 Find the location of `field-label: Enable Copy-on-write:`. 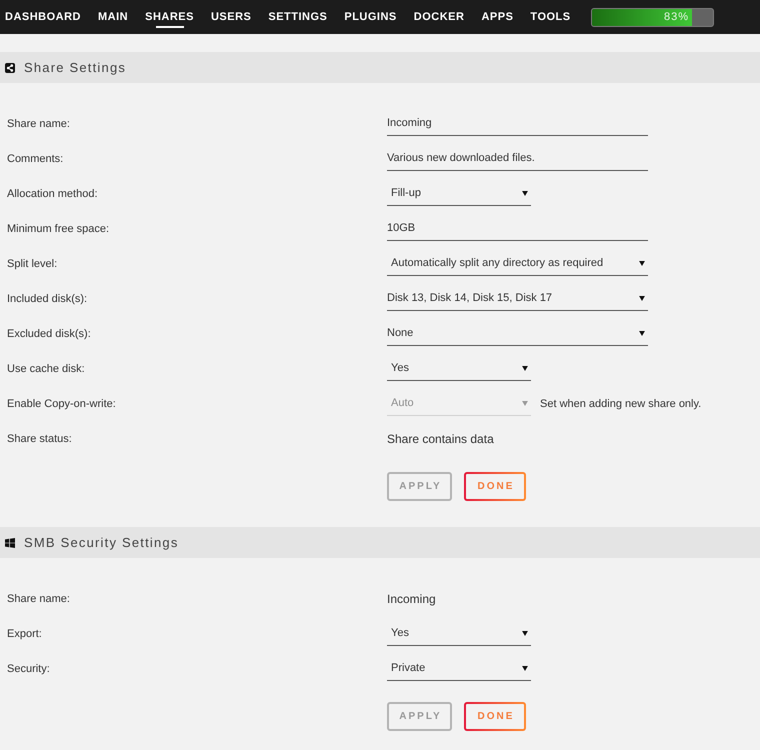

field-label: Enable Copy-on-write: is located at coordinates (62, 404).